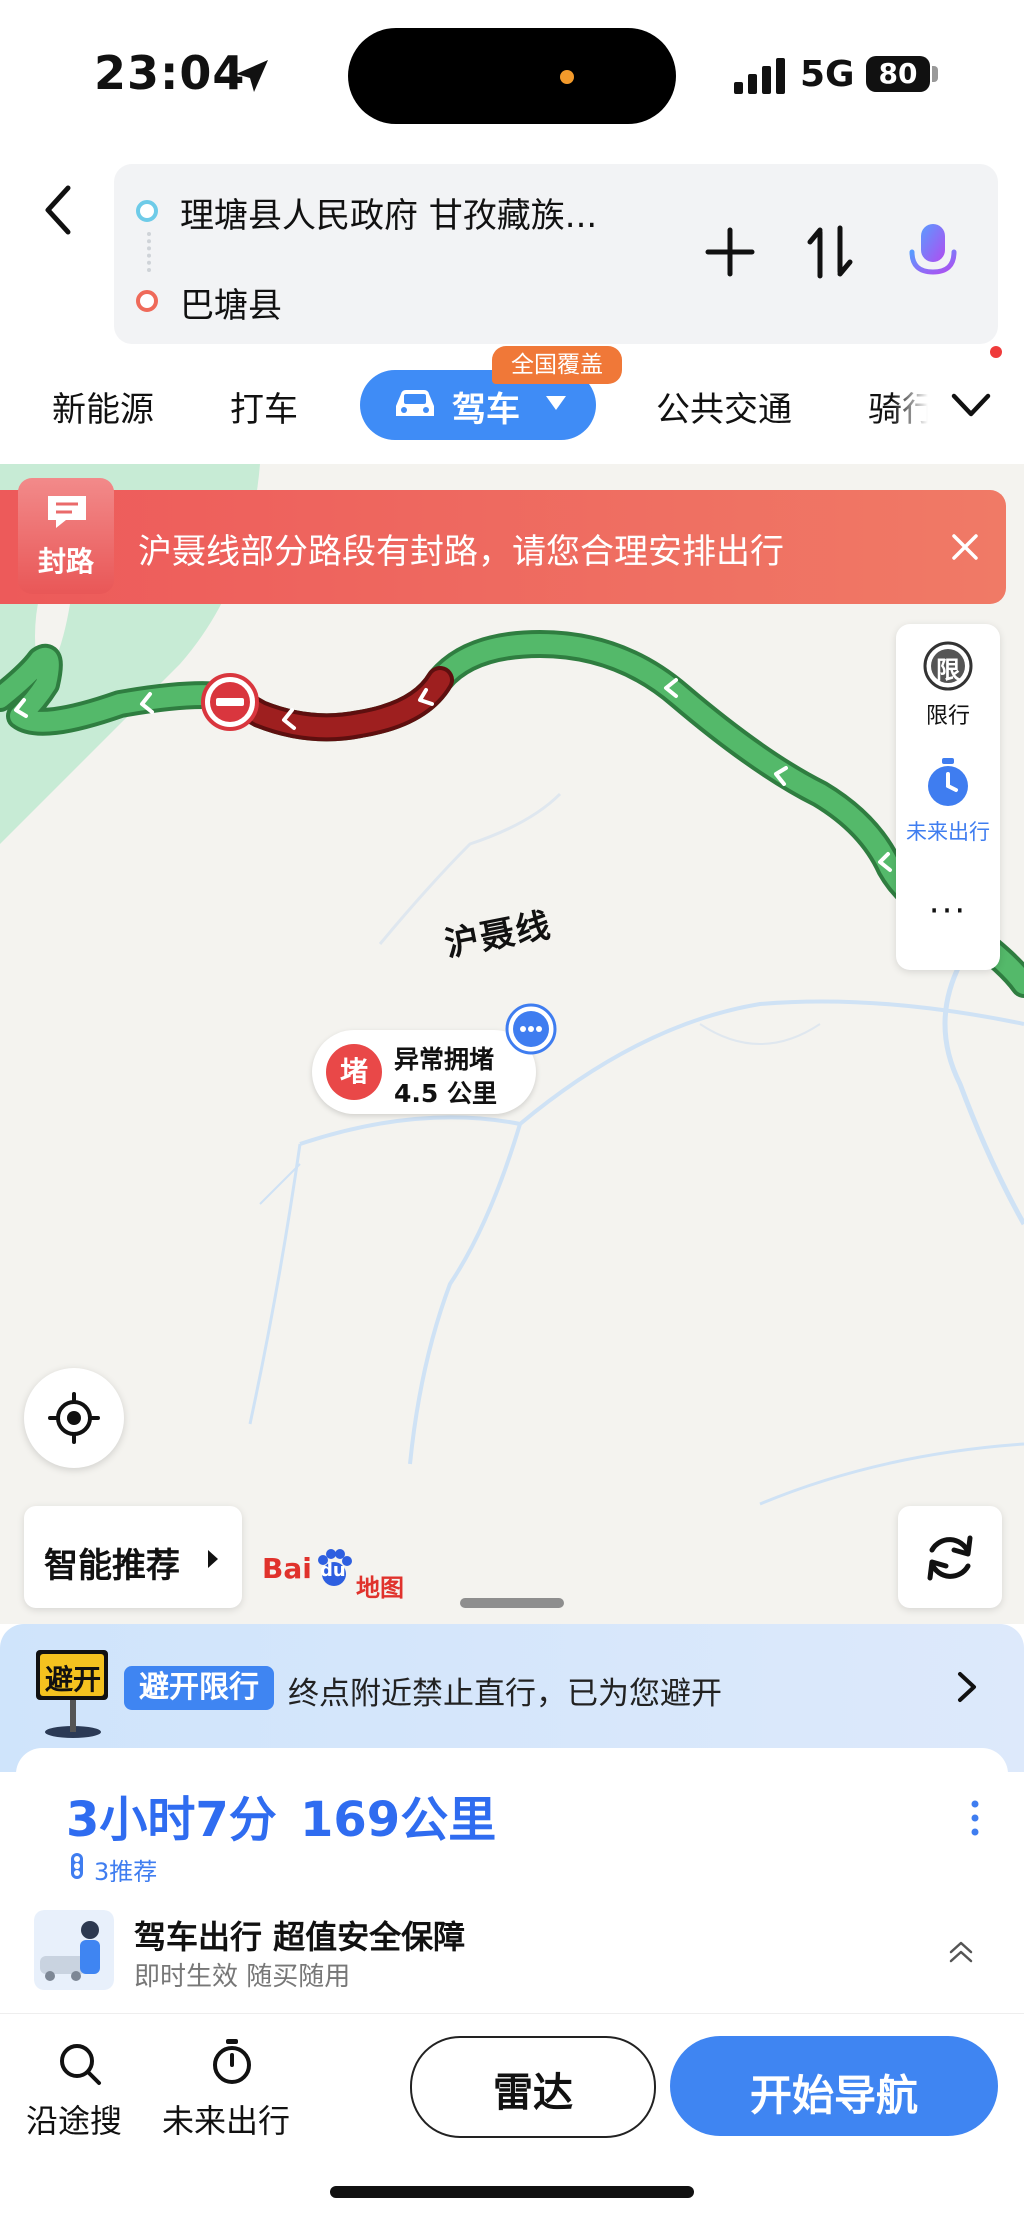 Image resolution: width=1024 pixels, height=2219 pixels. What do you see at coordinates (967, 1687) in the screenshot?
I see `chevron-right-icon` at bounding box center [967, 1687].